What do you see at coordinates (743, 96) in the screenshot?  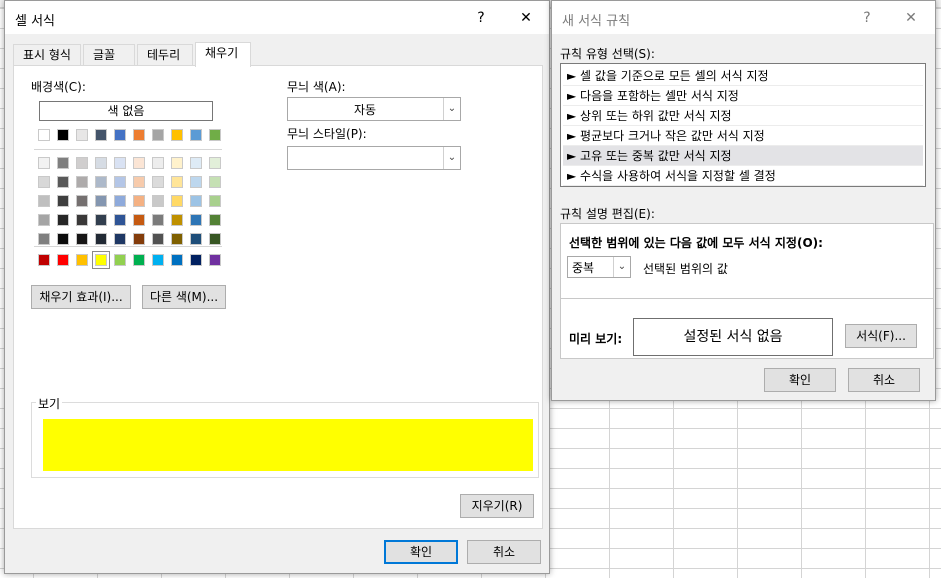 I see `rule-type-item: ► 다음을 포함하는 셀만 서식 지정` at bounding box center [743, 96].